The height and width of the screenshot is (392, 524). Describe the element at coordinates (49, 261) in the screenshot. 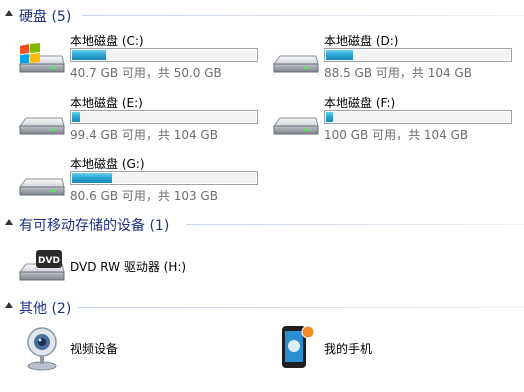

I see `svg-text: DVD` at that location.